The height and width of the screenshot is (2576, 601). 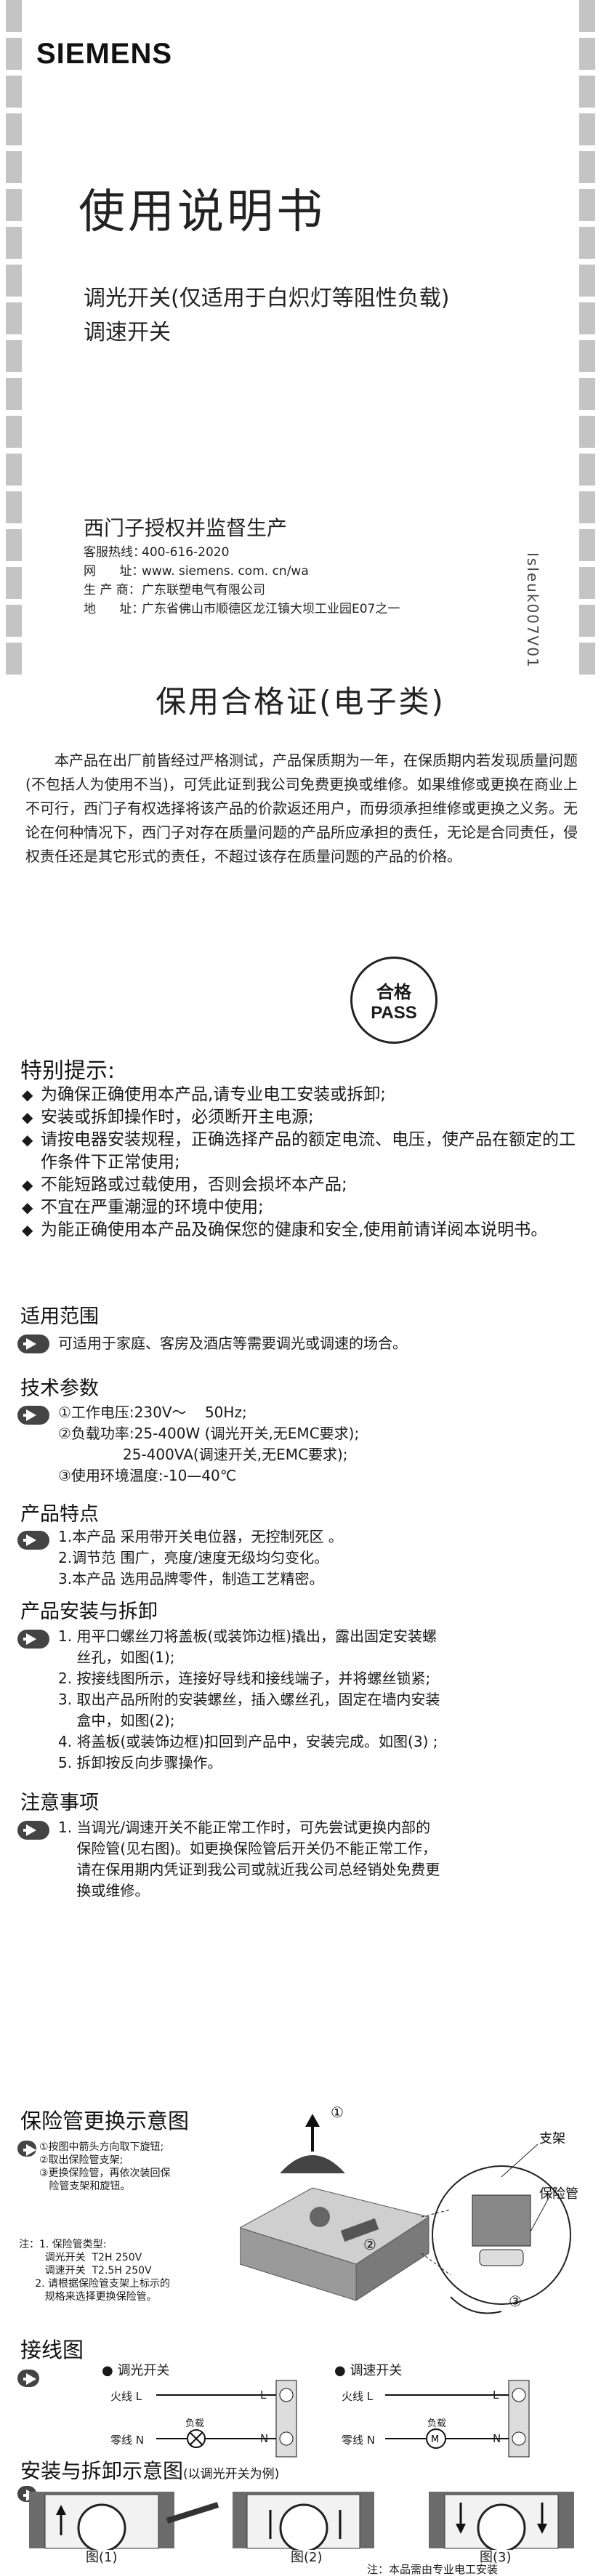 What do you see at coordinates (232, 1343) in the screenshot?
I see `scope-body: 可适用于家庭、客房及酒店等需要调光或调速的场合。` at bounding box center [232, 1343].